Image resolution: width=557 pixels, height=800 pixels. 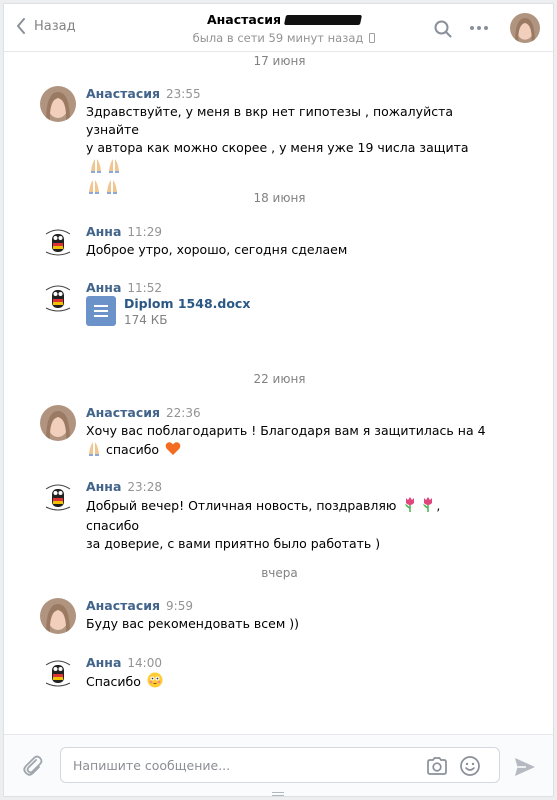 I want to click on smile-icon, so click(x=470, y=766).